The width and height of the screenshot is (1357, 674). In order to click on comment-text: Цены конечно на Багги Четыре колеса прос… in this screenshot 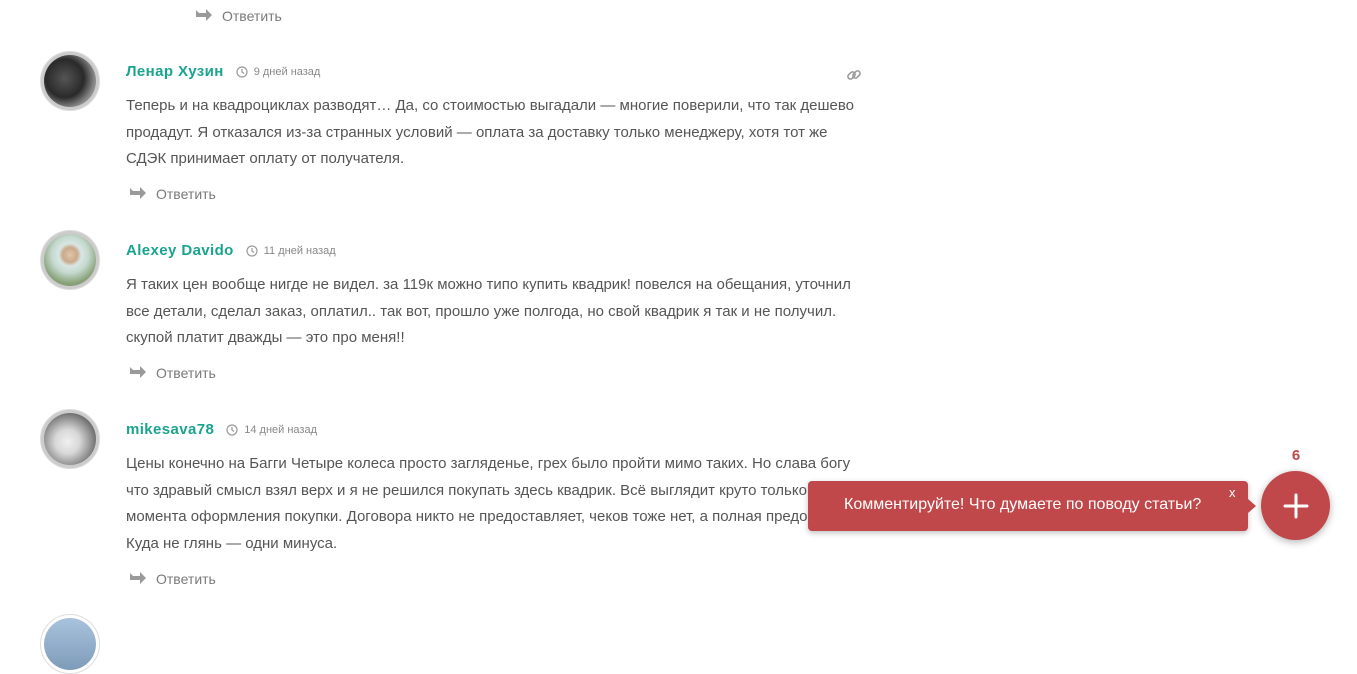, I will do `click(489, 504)`.